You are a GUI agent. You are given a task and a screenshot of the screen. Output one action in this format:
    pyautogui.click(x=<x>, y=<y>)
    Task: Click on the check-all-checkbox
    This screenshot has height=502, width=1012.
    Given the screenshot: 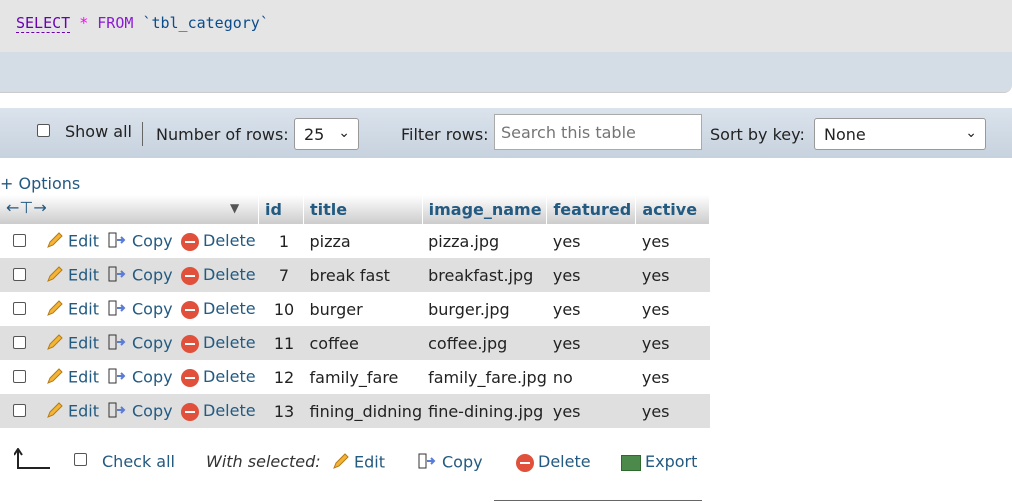 What is the action you would take?
    pyautogui.click(x=80, y=459)
    